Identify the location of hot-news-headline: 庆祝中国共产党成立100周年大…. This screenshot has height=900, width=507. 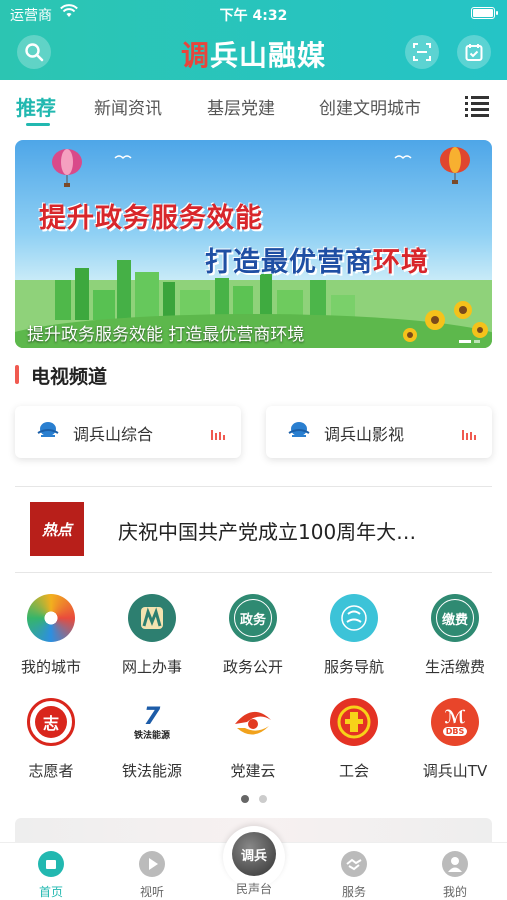
(298, 530).